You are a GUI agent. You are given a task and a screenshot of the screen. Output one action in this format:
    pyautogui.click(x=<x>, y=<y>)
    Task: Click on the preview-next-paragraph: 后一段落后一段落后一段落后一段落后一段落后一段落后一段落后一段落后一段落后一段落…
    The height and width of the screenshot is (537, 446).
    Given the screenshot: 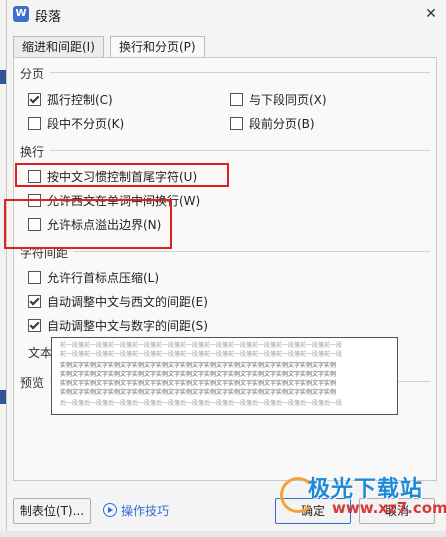 What is the action you would take?
    pyautogui.click(x=201, y=403)
    